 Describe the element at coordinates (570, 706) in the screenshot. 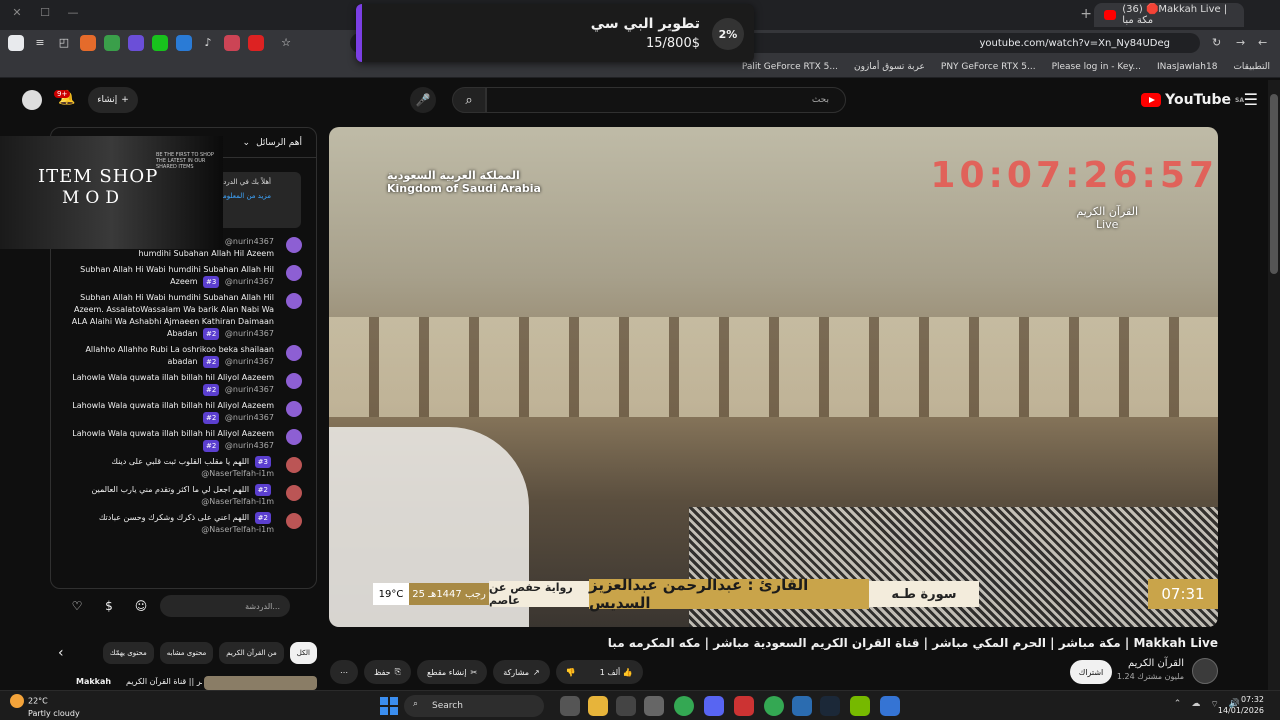

I see `task-view-icon` at that location.